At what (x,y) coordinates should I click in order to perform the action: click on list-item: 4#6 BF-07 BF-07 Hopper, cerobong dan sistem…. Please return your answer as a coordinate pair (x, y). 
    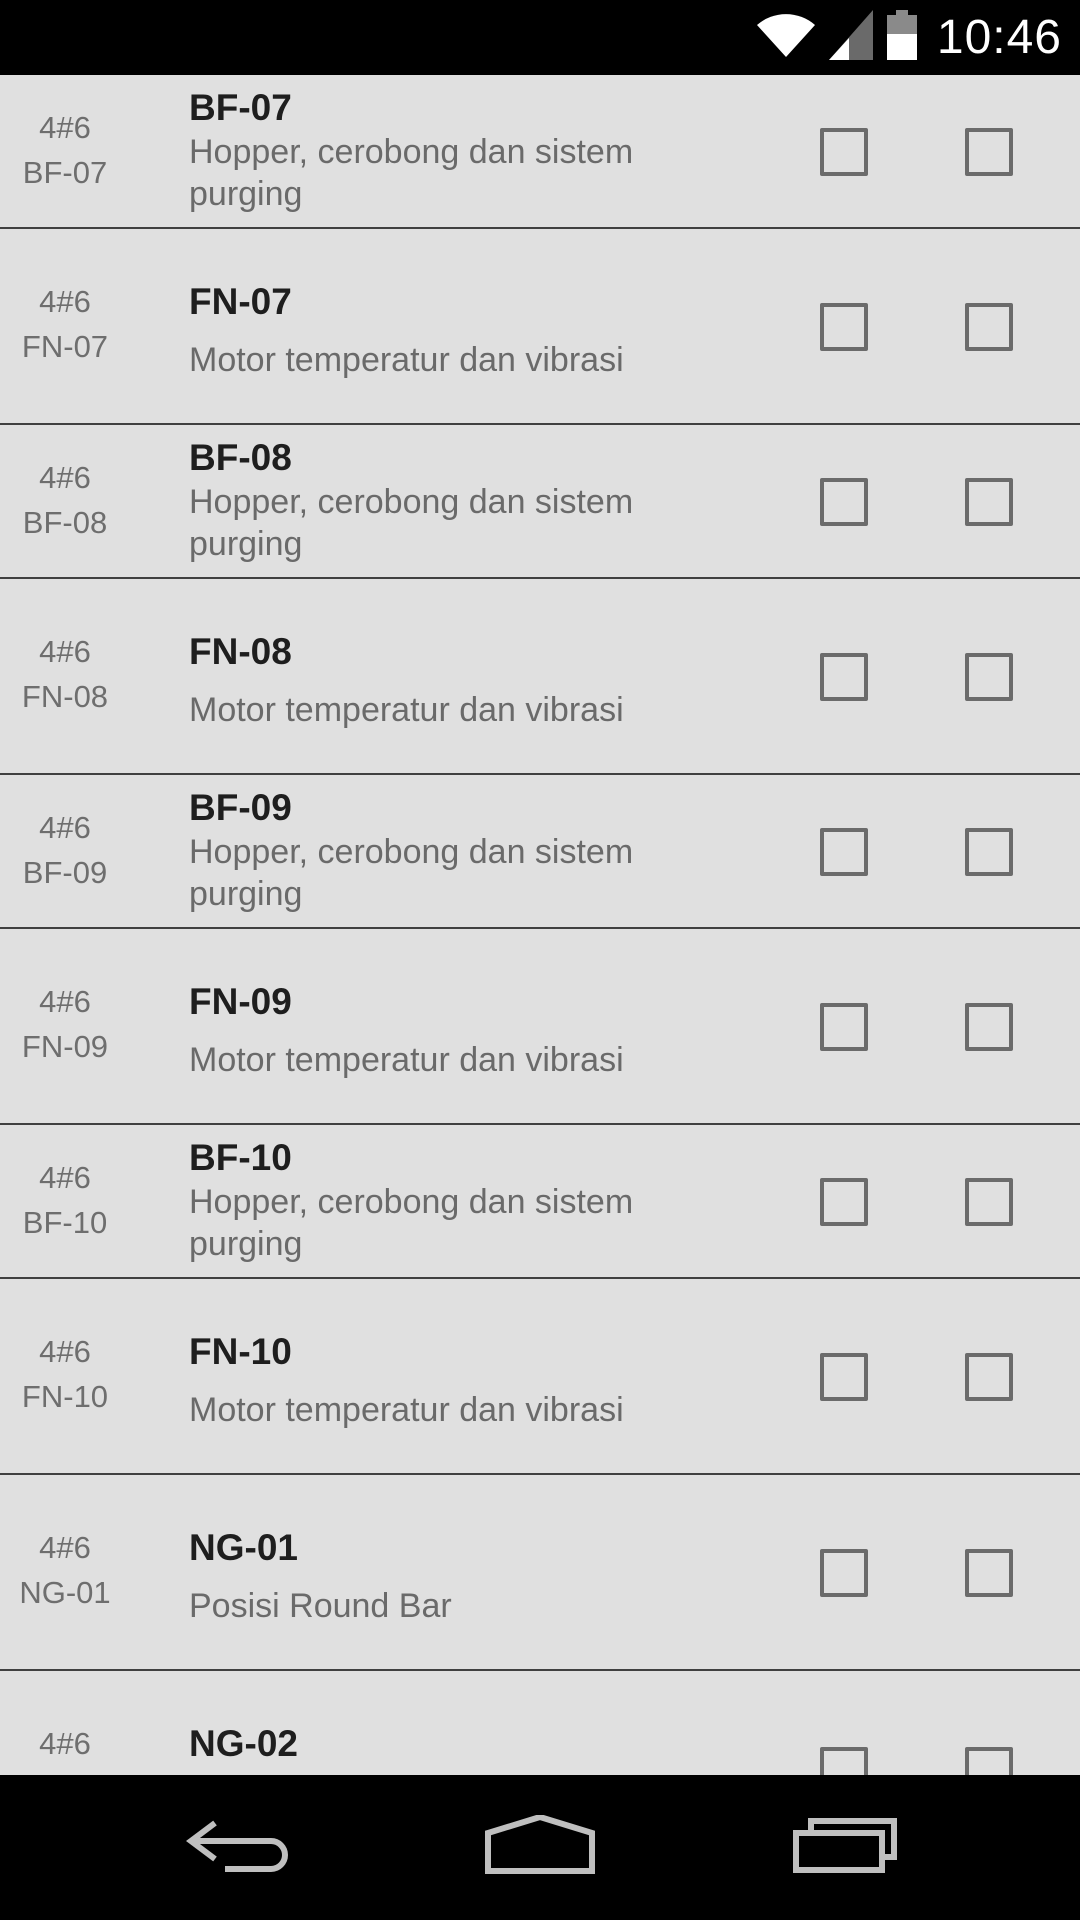
    Looking at the image, I should click on (540, 152).